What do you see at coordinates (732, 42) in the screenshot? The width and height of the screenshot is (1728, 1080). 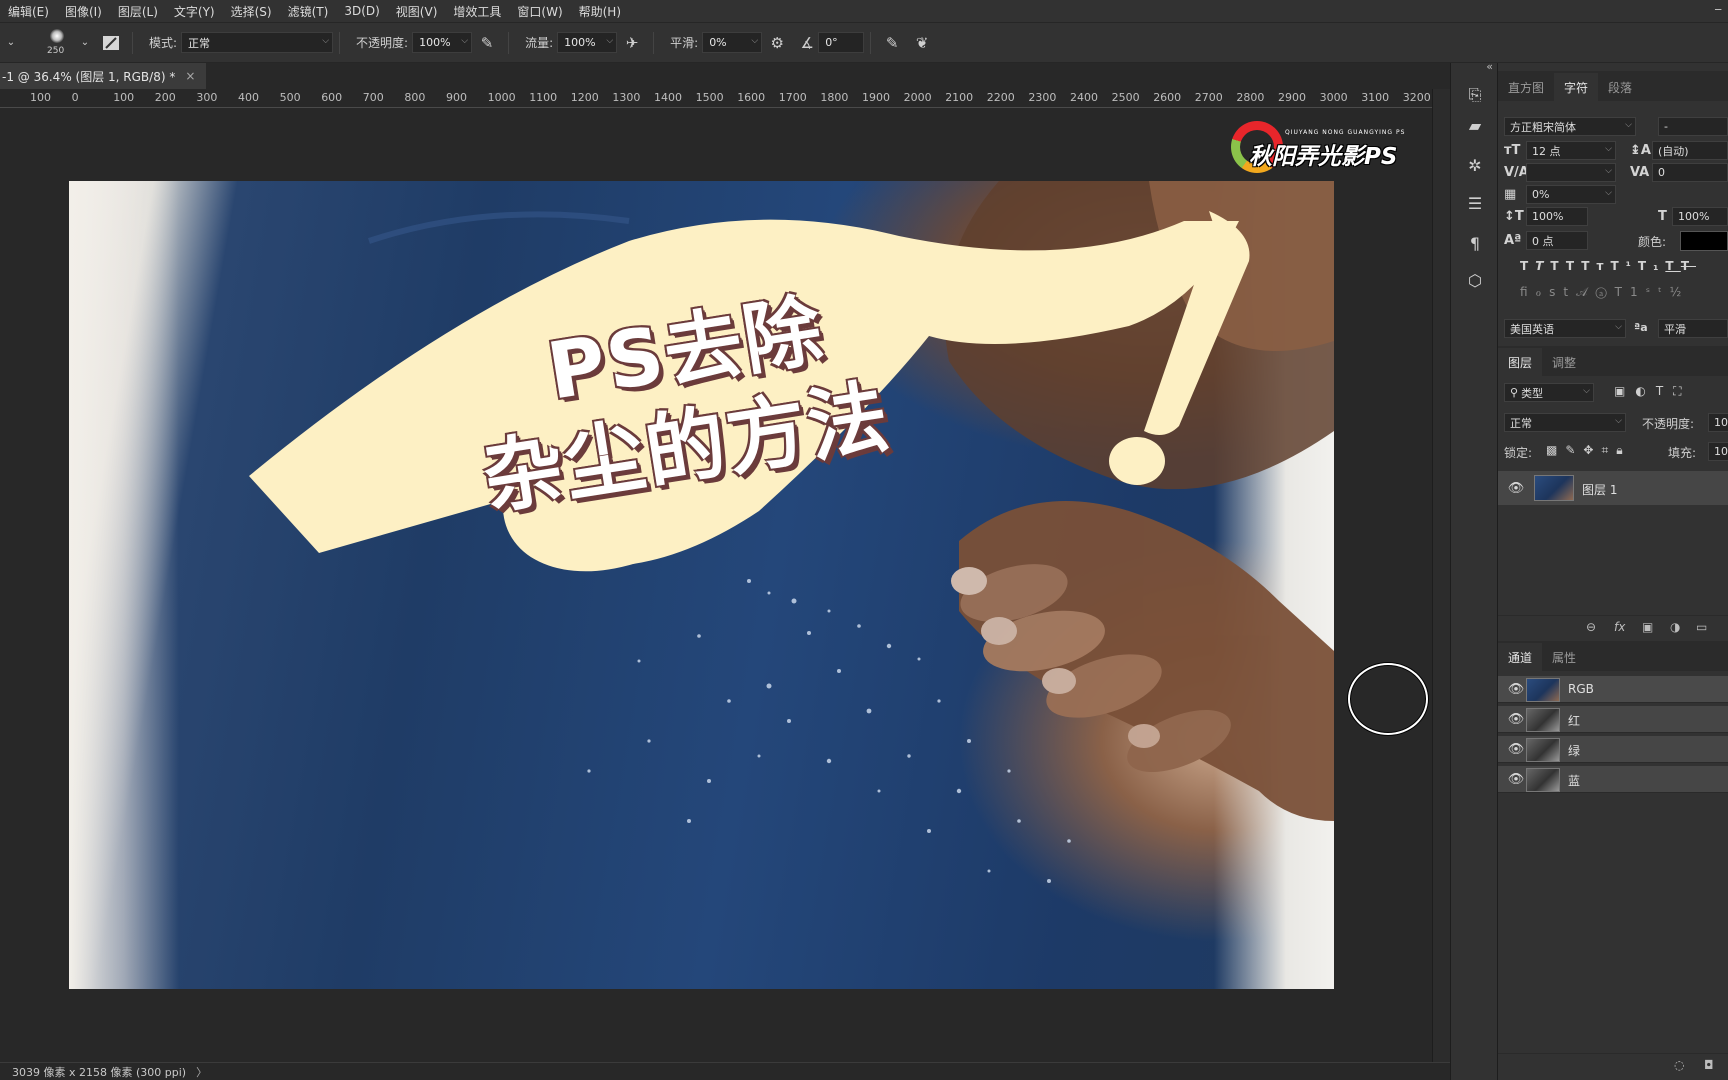 I see `smoothing-field: 0% ⌵` at bounding box center [732, 42].